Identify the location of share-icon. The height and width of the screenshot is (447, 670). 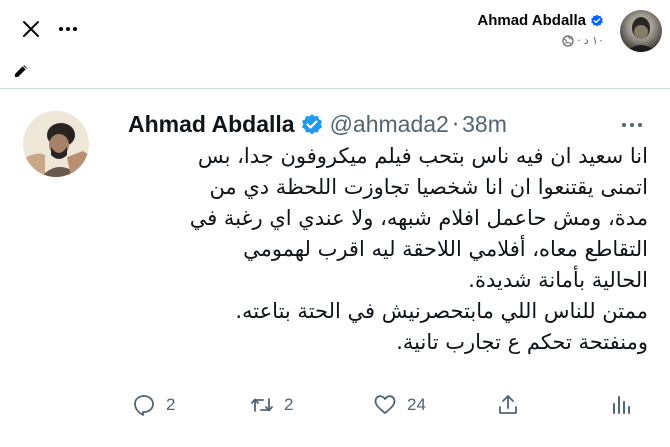
(508, 404).